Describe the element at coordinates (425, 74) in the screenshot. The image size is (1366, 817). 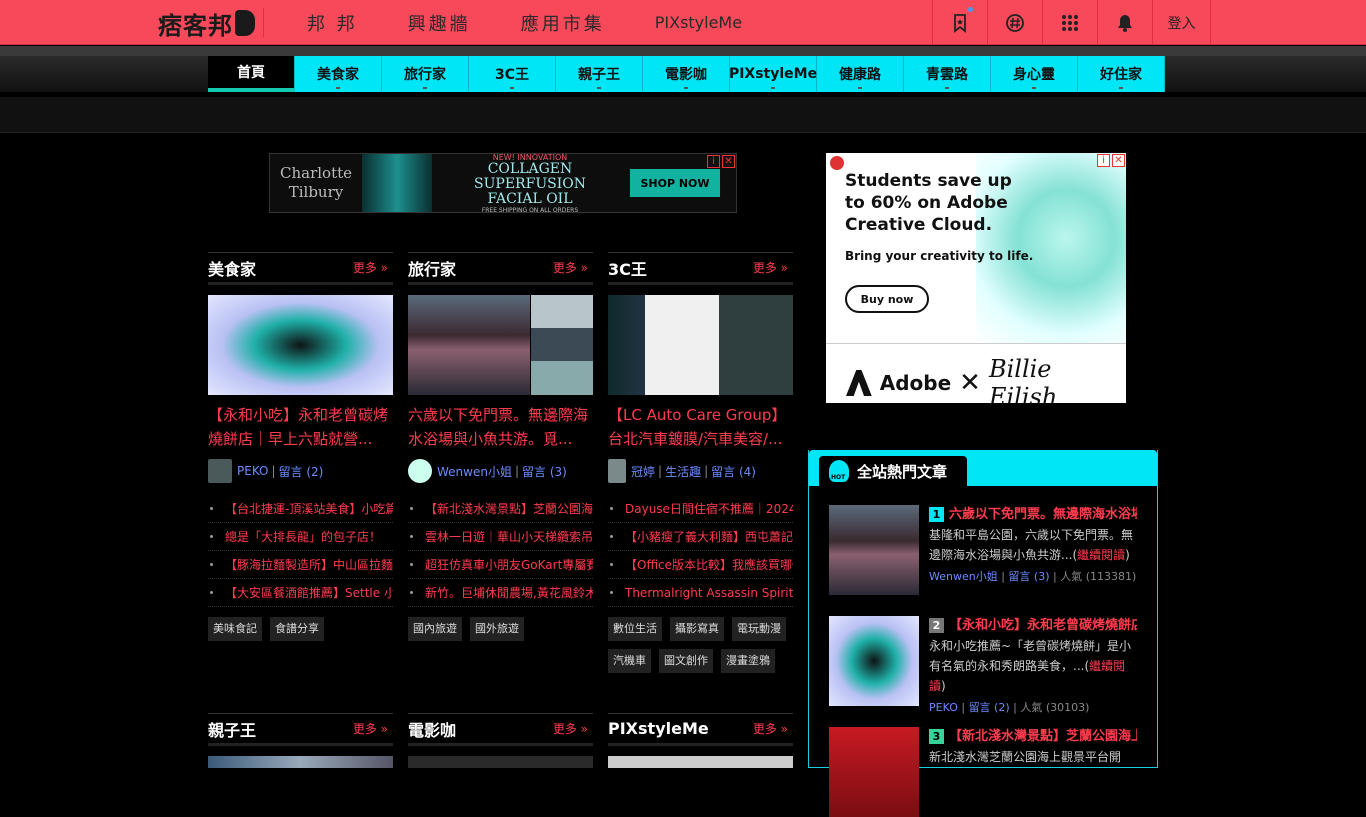
I see `tab-travel: 旅行家` at that location.